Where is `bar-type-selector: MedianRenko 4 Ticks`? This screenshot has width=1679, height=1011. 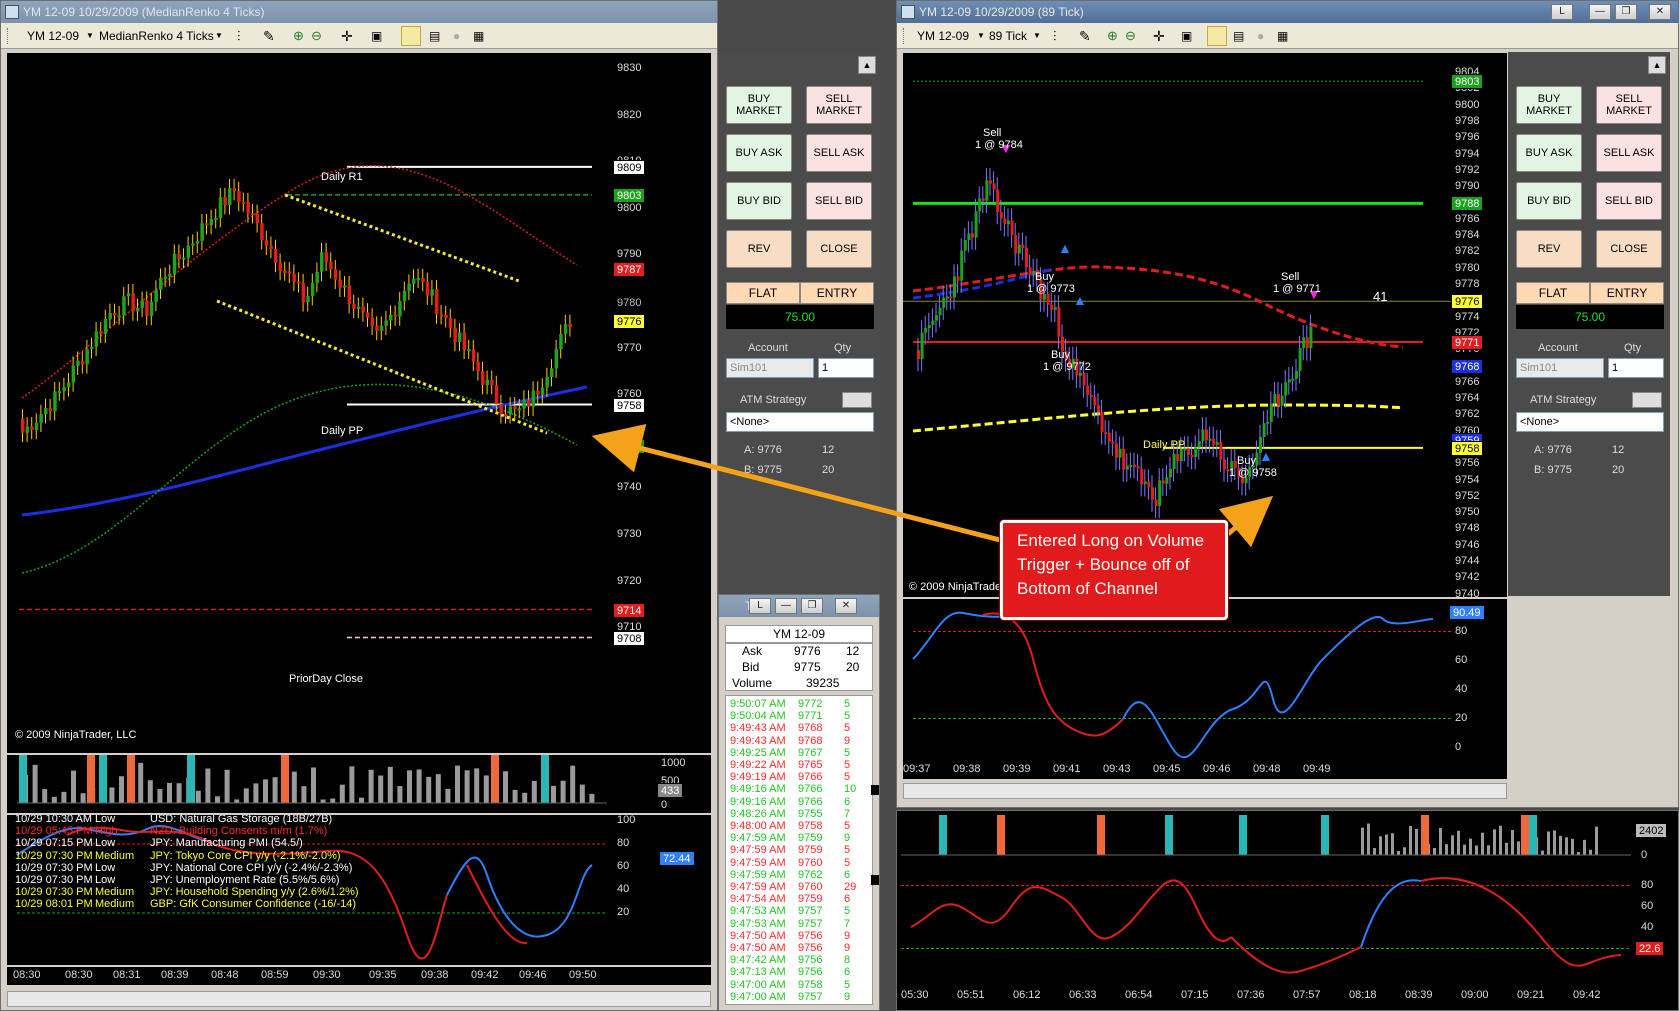
bar-type-selector: MedianRenko 4 Ticks is located at coordinates (156, 36).